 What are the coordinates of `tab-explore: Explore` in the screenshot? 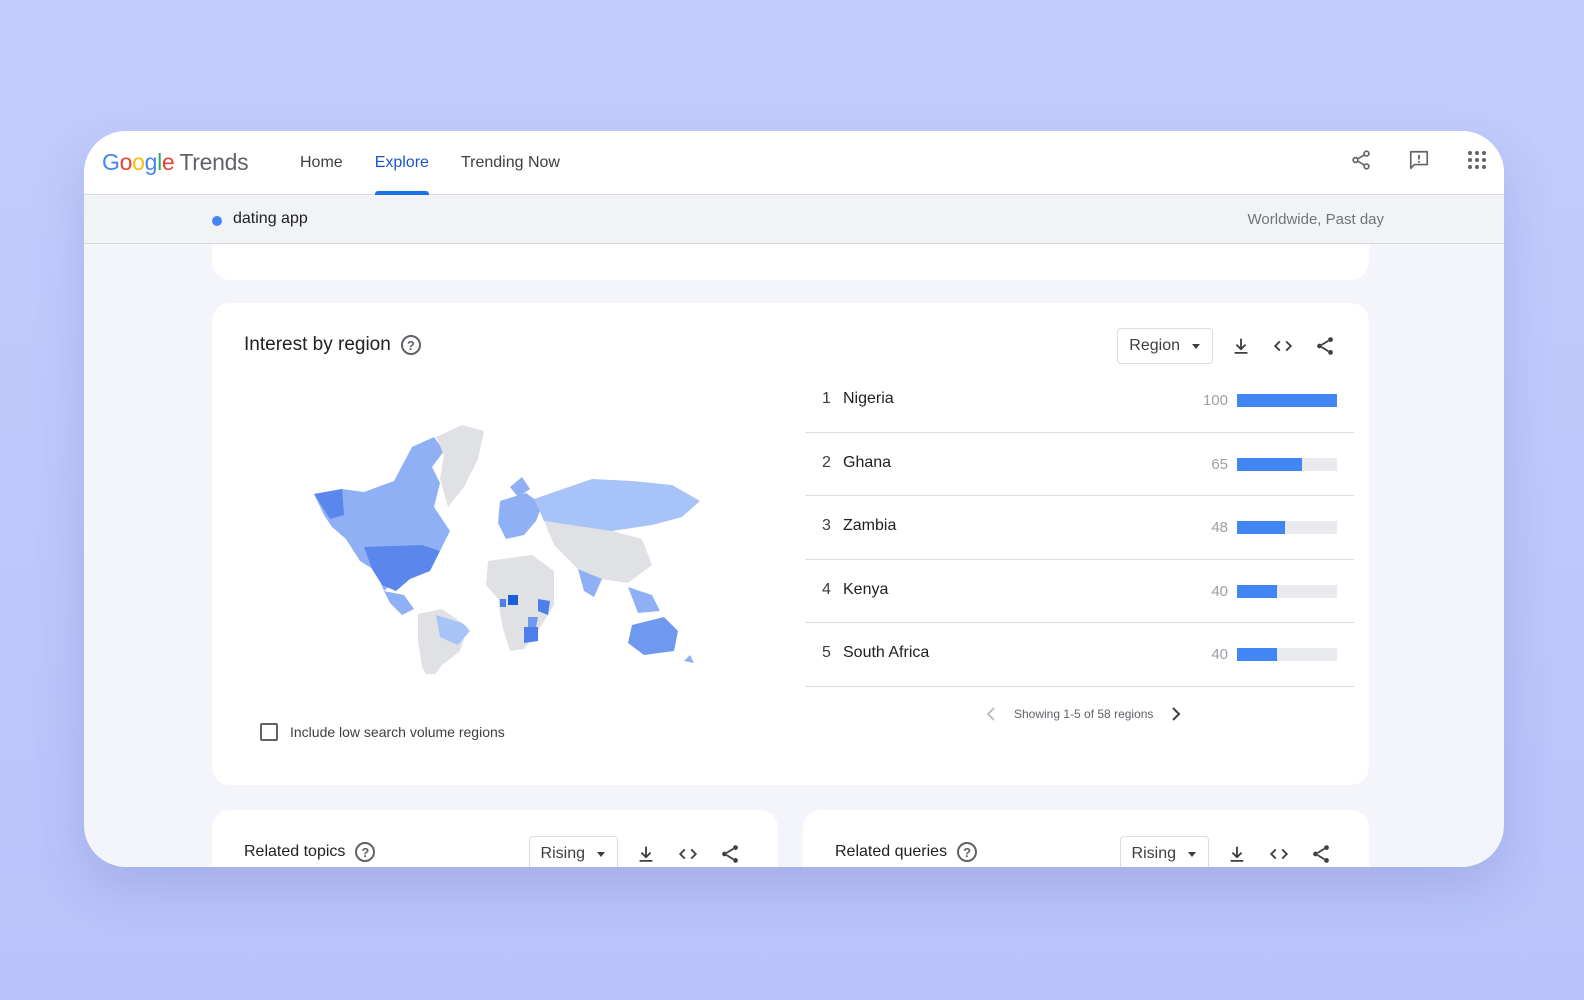 It's located at (402, 163).